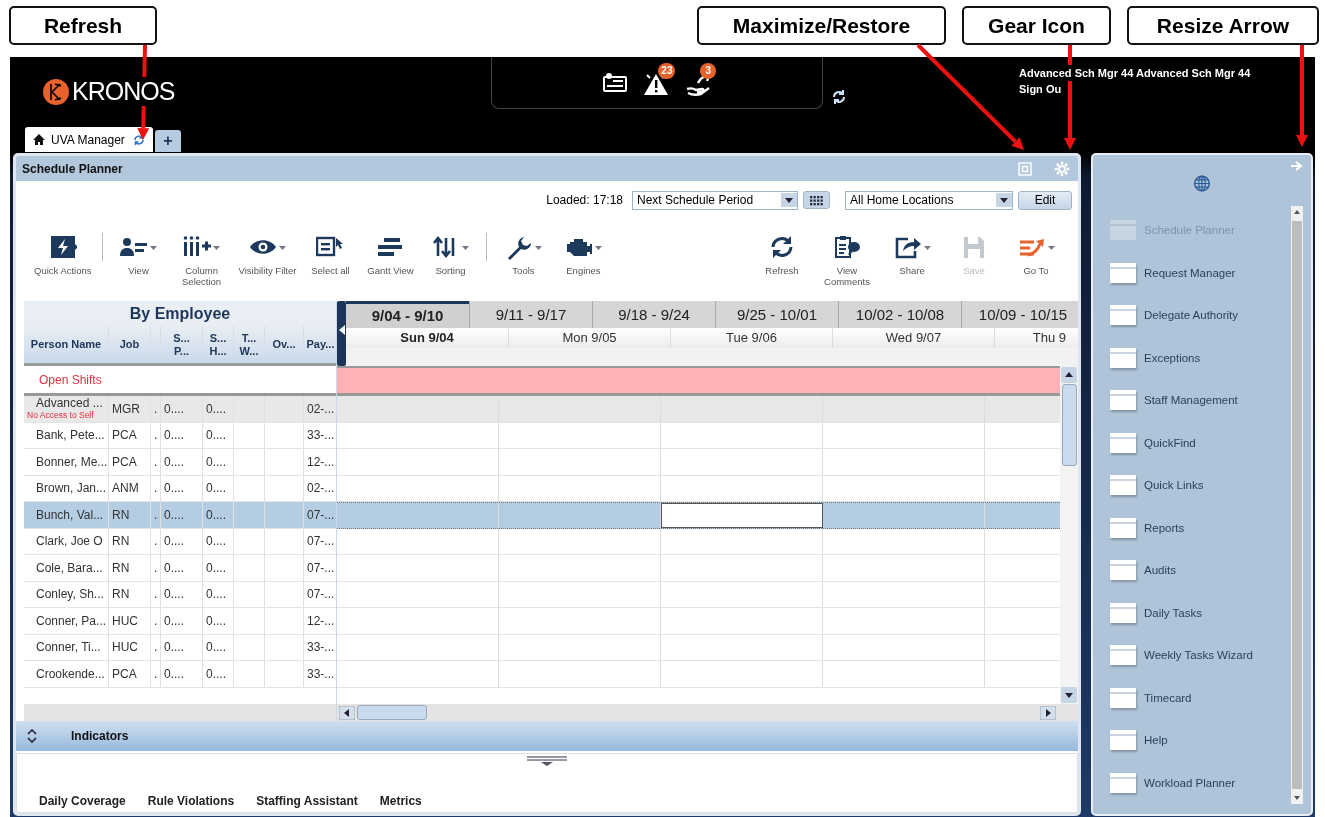  What do you see at coordinates (1223, 25) in the screenshot?
I see `callout-label: Resize Arrow` at bounding box center [1223, 25].